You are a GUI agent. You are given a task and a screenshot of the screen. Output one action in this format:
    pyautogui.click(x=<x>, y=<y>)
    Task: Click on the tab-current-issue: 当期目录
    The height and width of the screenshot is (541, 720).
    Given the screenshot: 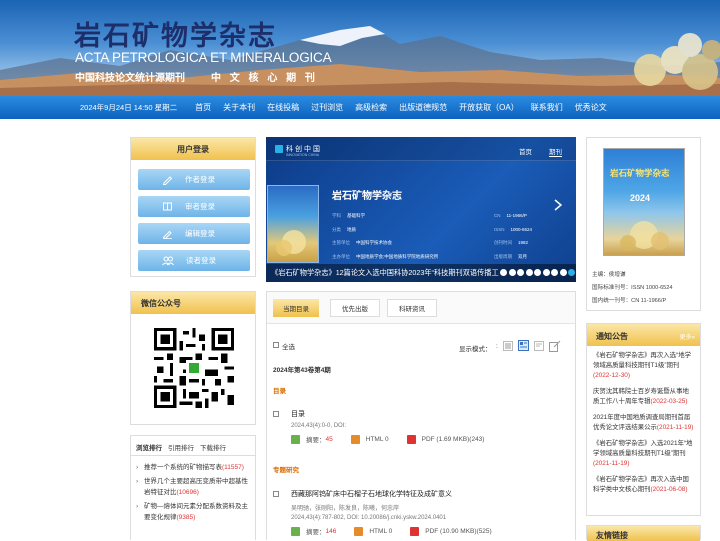 What is the action you would take?
    pyautogui.click(x=296, y=308)
    